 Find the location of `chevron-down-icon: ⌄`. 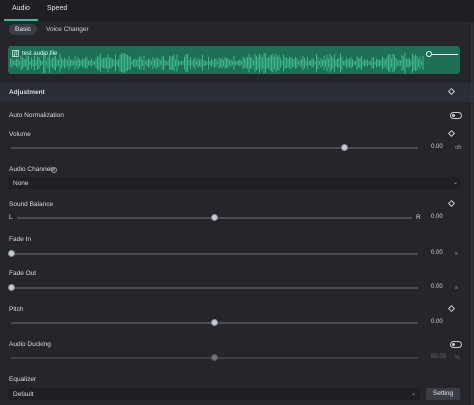

chevron-down-icon: ⌄ is located at coordinates (456, 183).